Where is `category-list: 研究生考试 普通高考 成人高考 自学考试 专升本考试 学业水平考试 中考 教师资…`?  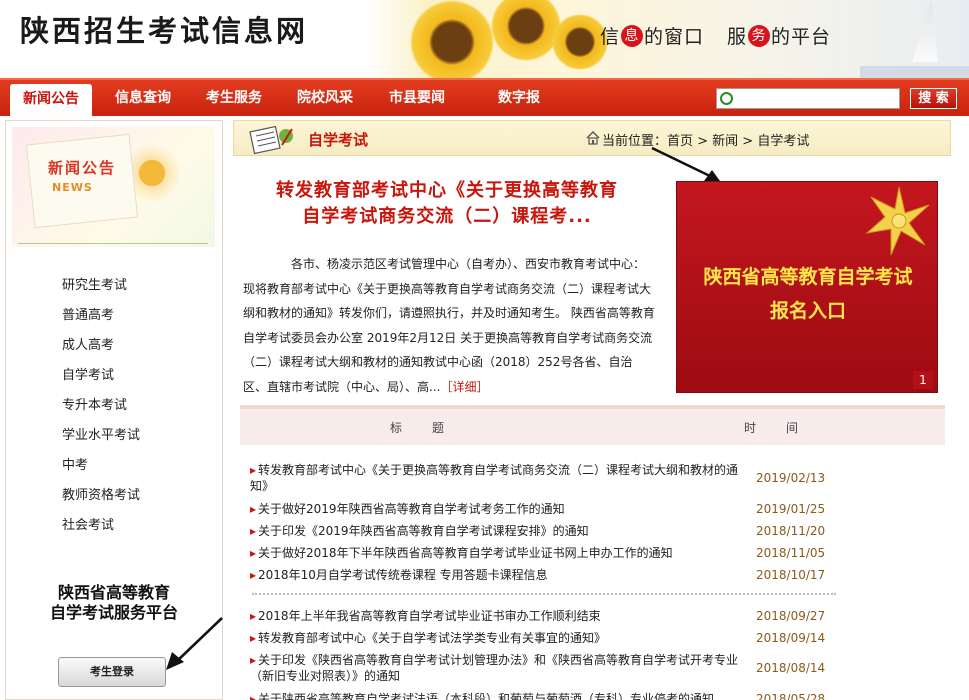
category-list: 研究生考试 普通高考 成人高考 自学考试 专升本考试 学业水平考试 中考 教师资… is located at coordinates (101, 406).